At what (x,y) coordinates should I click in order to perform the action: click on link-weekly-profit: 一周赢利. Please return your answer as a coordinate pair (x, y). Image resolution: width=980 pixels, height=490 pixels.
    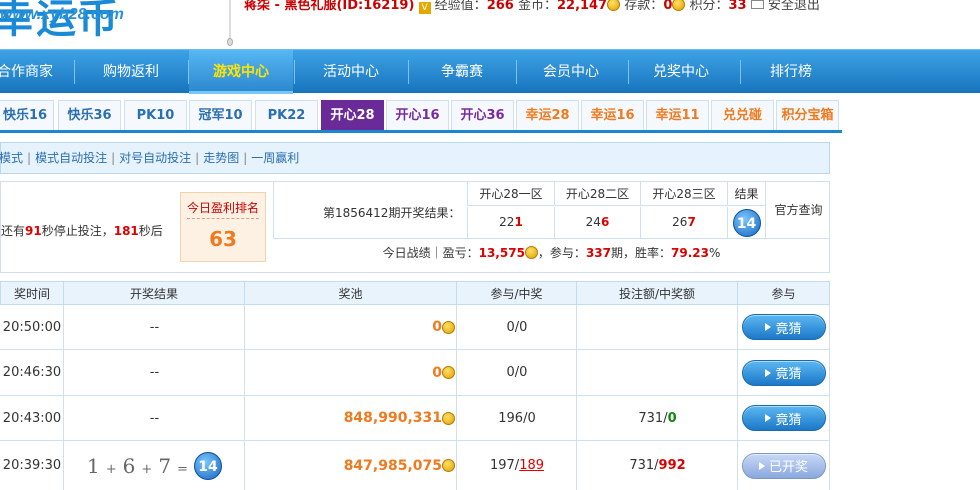
    Looking at the image, I should click on (275, 158).